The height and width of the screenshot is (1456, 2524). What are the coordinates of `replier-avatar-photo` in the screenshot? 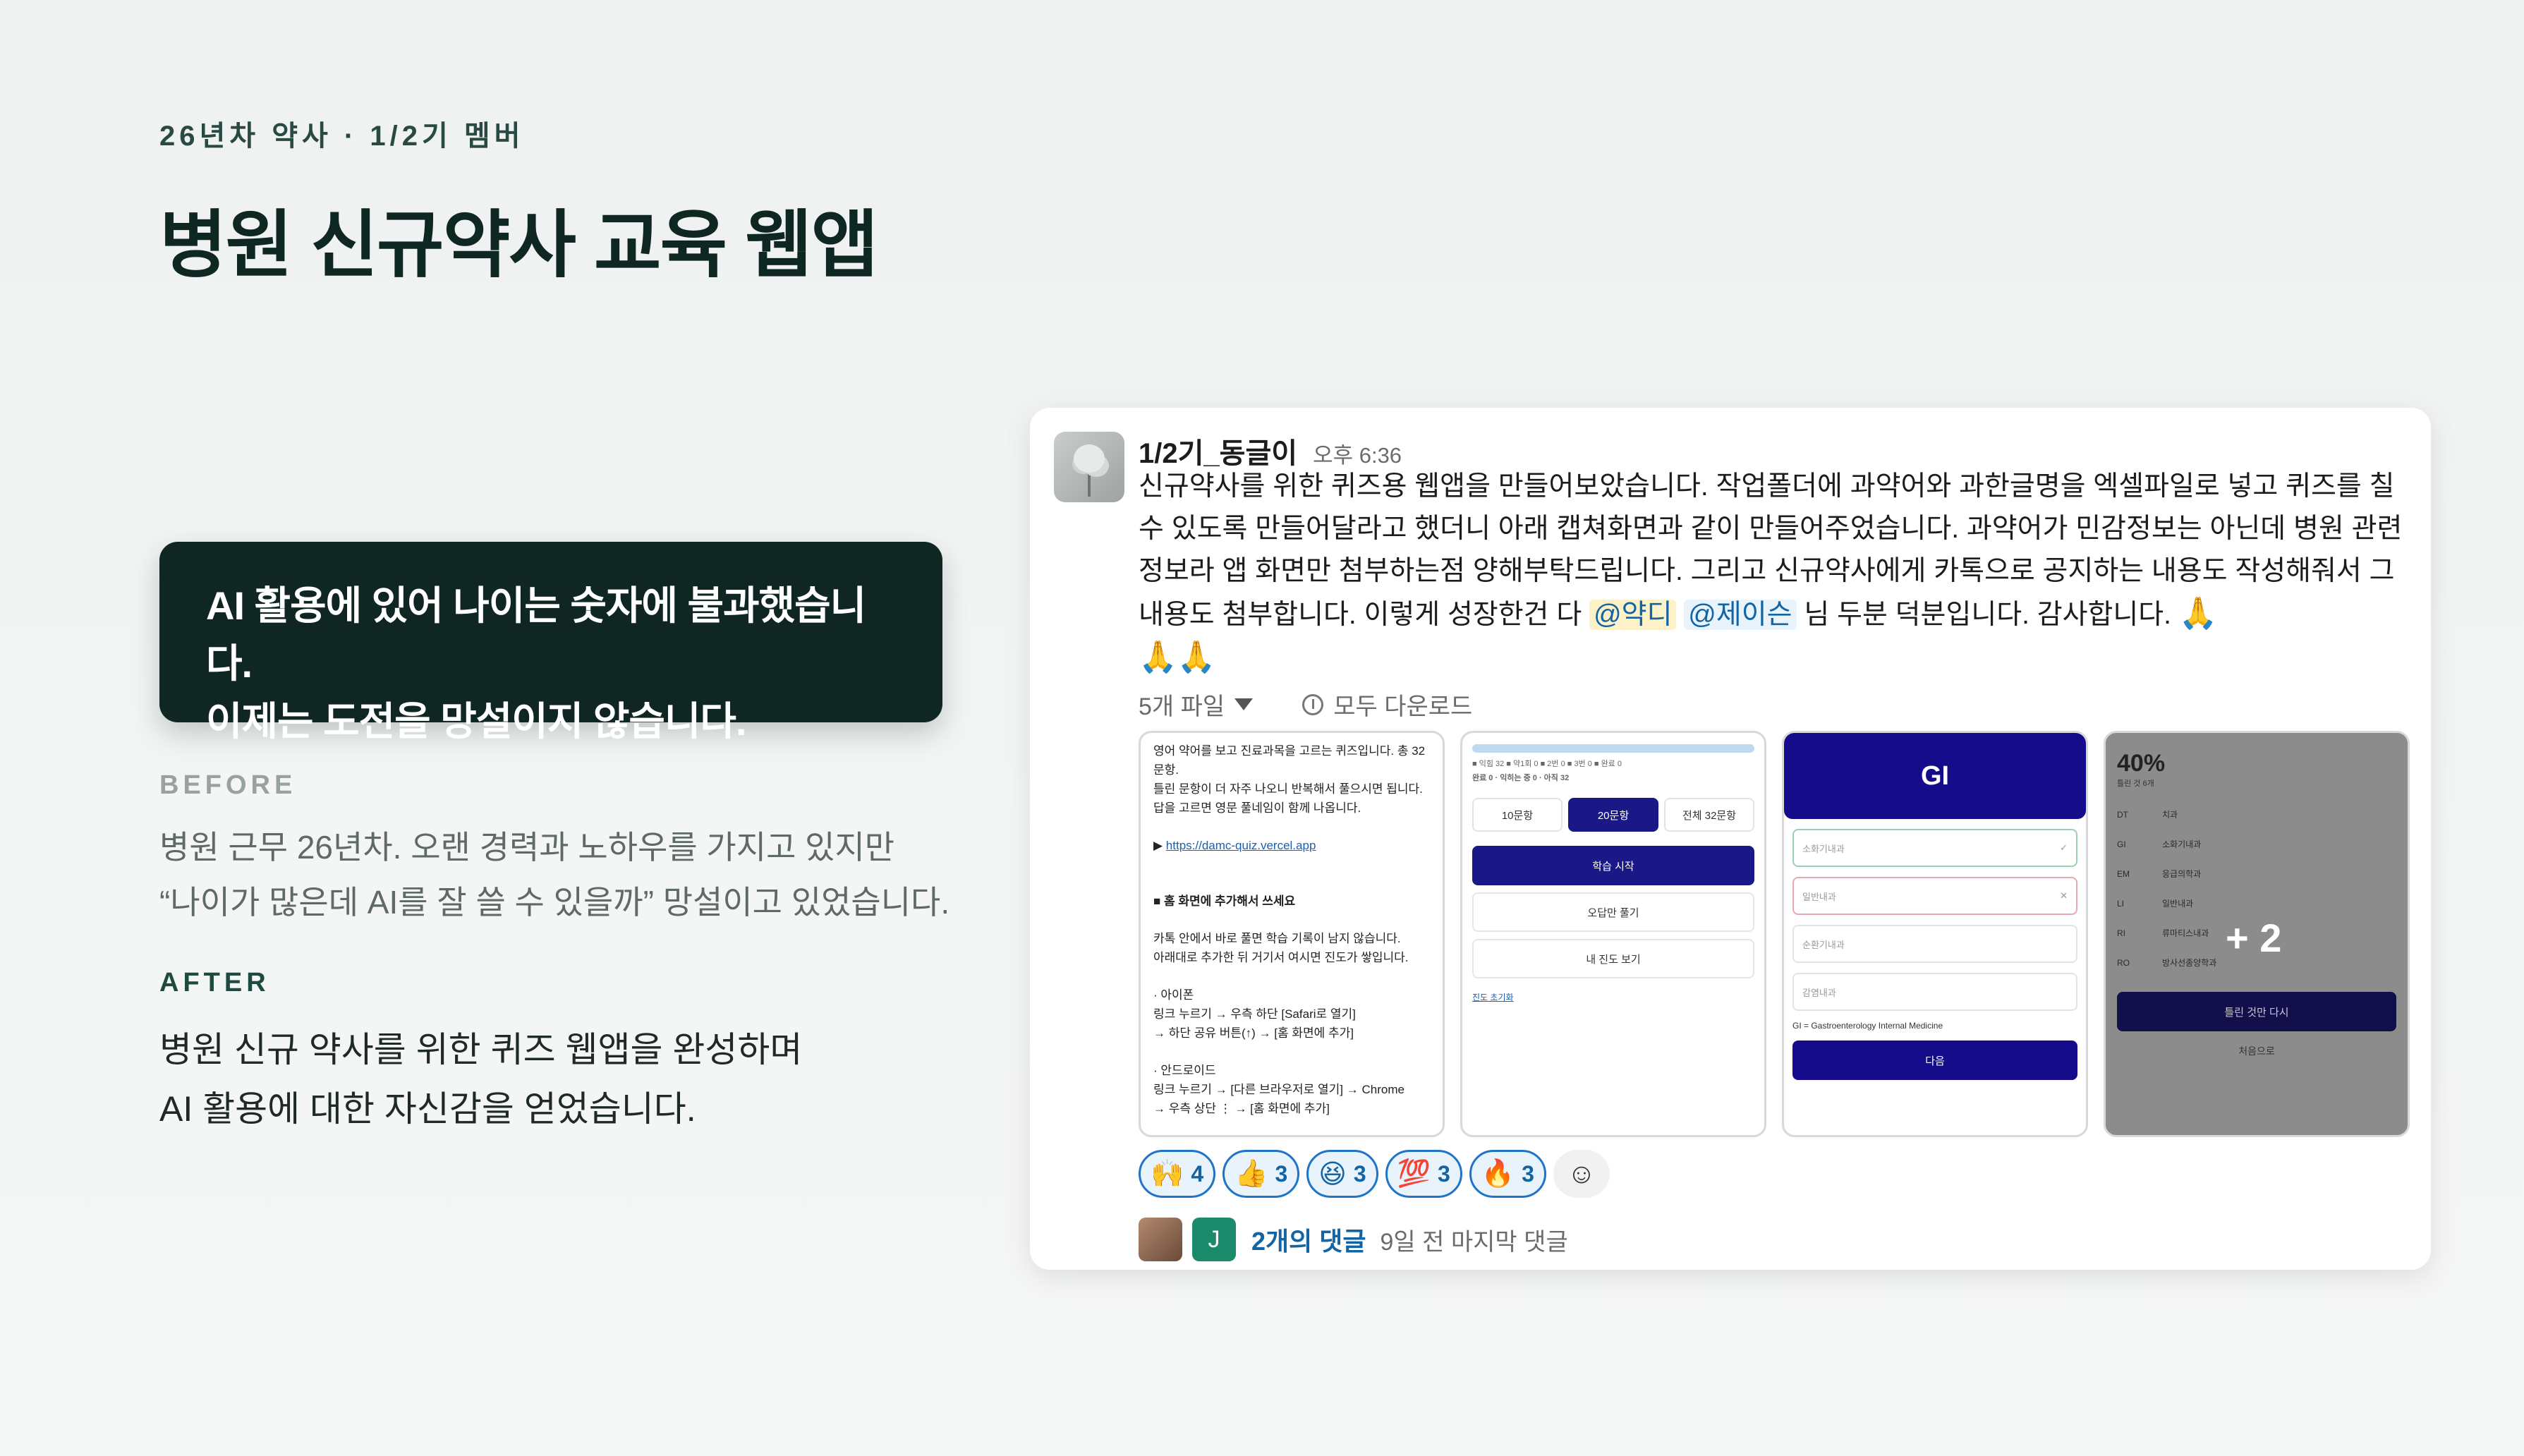 It's located at (1160, 1239).